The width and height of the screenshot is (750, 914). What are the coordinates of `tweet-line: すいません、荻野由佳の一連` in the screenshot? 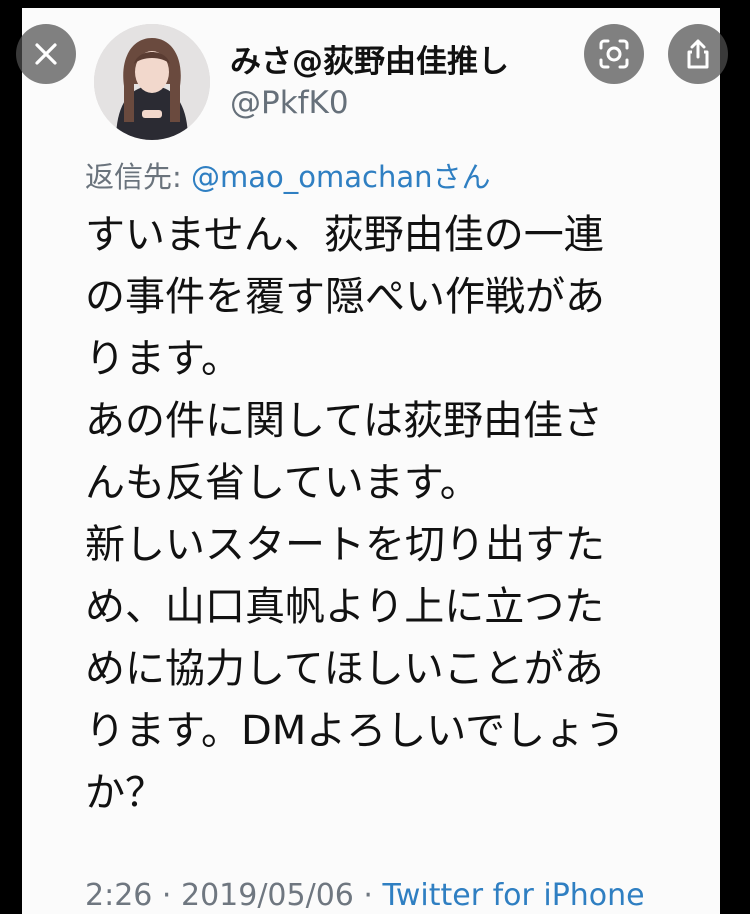 It's located at (344, 235).